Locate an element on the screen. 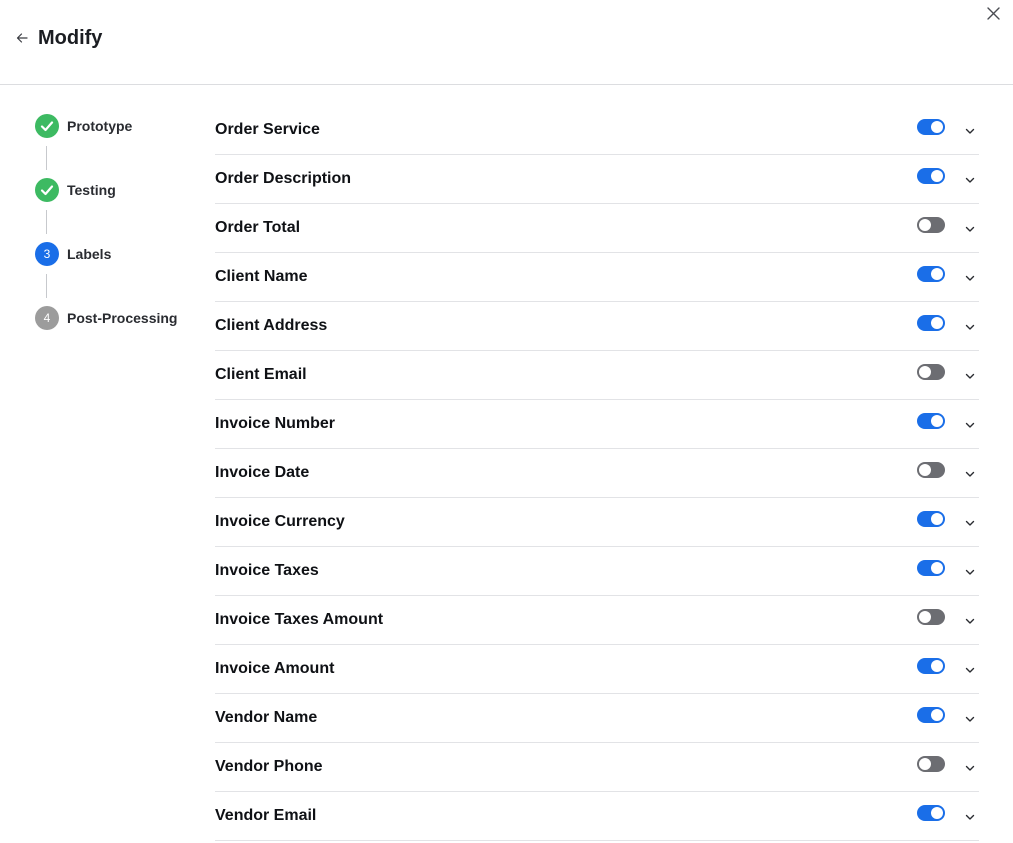 The width and height of the screenshot is (1013, 843). field-label: Vendor Phone is located at coordinates (269, 766).